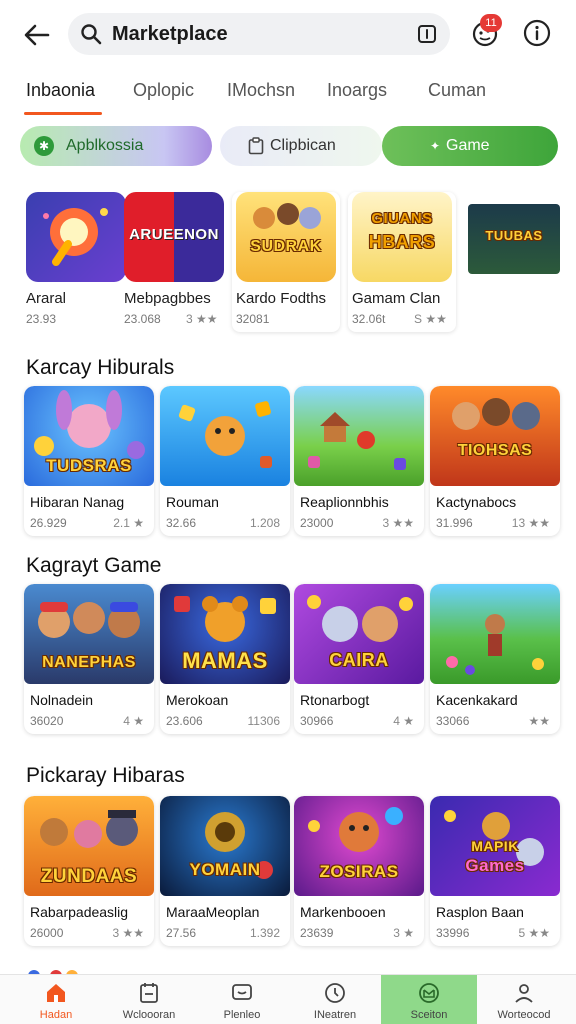  I want to click on clipboard-icon, so click(256, 146).